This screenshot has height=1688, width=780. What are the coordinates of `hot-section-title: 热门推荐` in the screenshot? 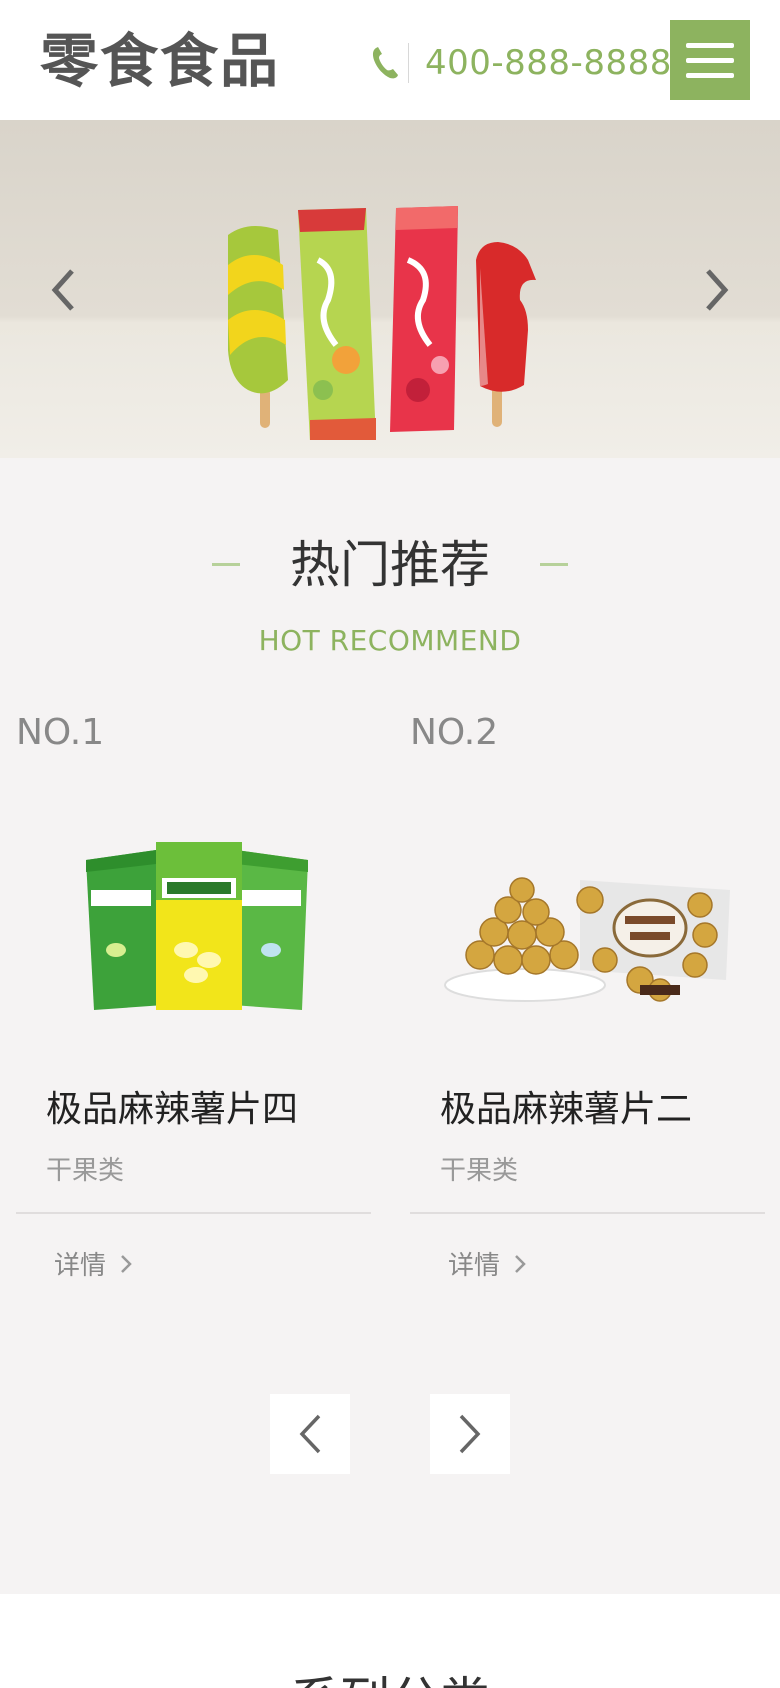 It's located at (390, 565).